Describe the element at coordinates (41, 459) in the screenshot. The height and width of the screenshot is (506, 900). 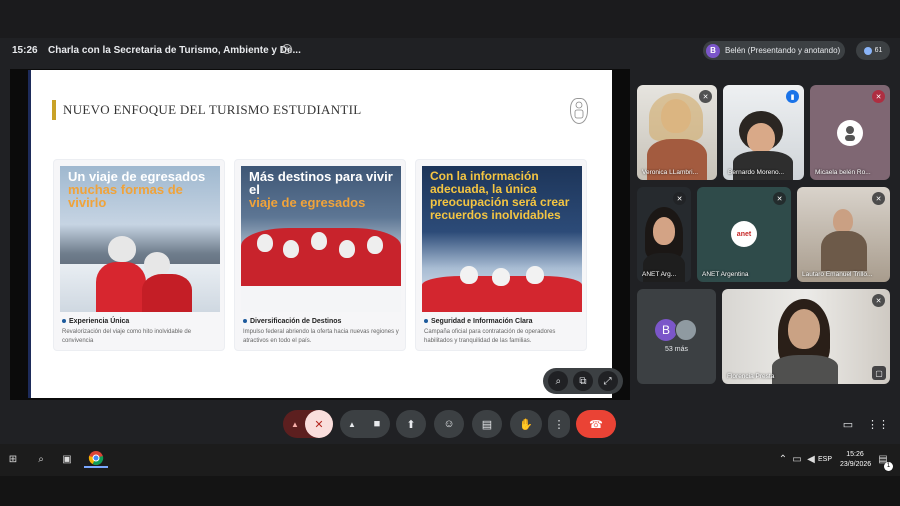
I see `search-icon: ⌕` at that location.